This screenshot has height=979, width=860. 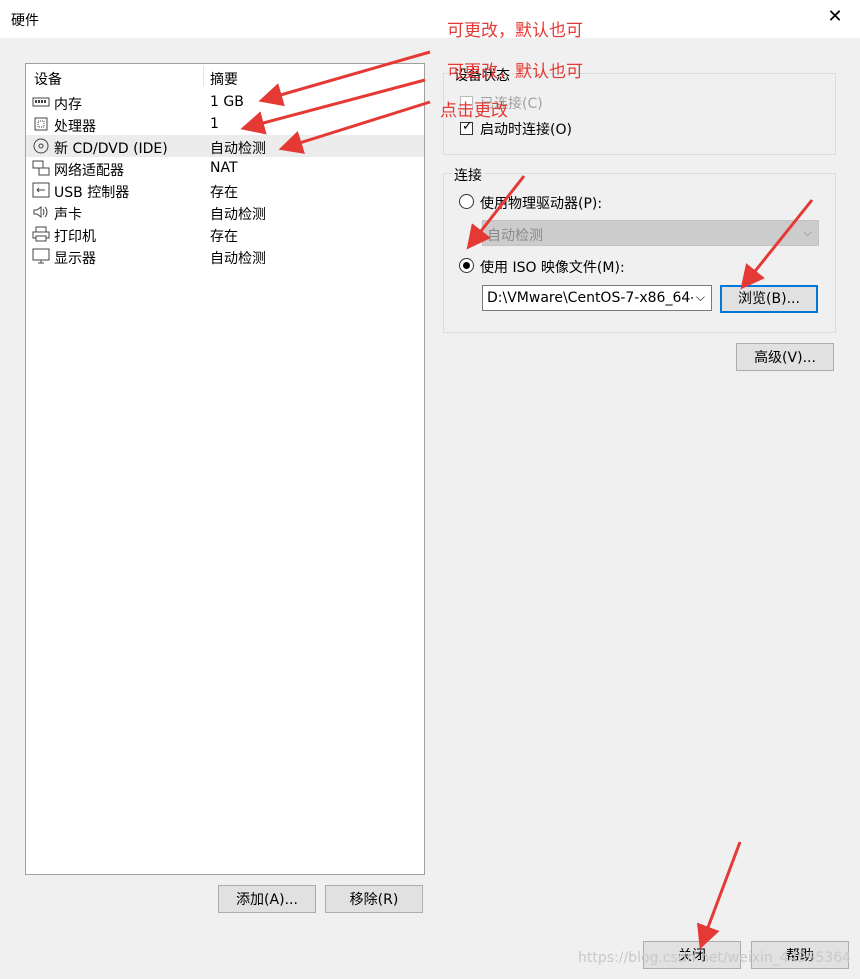 What do you see at coordinates (111, 149) in the screenshot?
I see `device-name: 新 CD/DVD (IDE)` at bounding box center [111, 149].